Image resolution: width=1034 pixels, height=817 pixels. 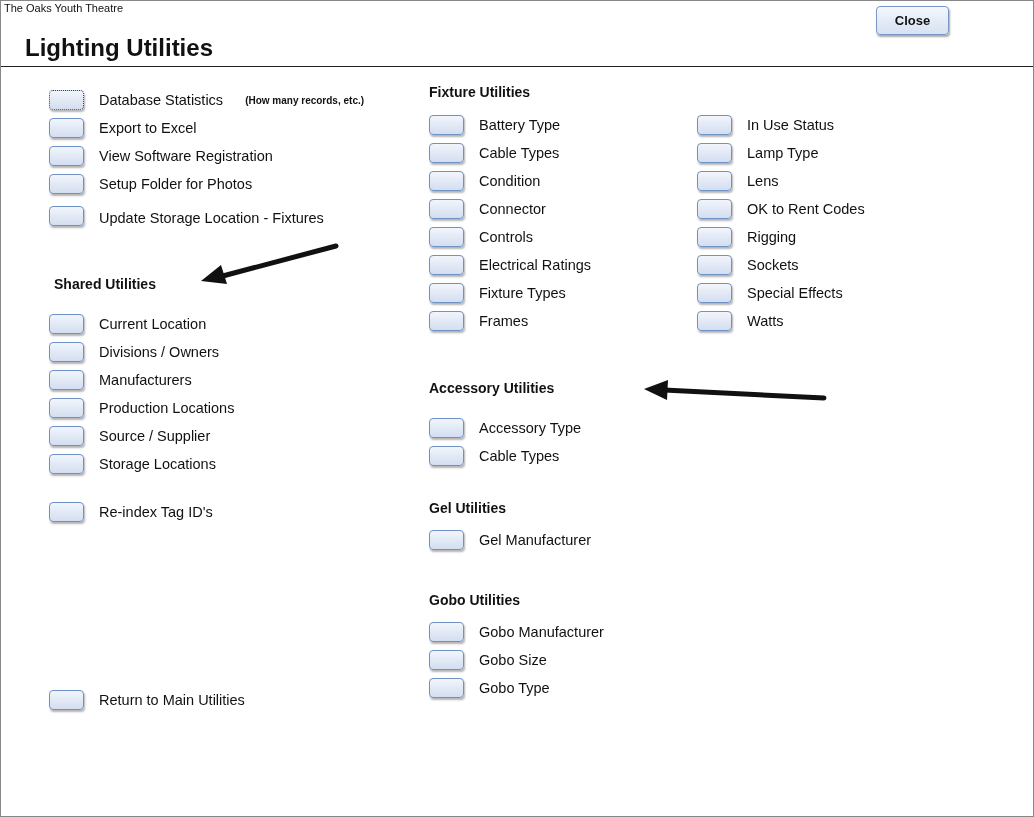 I want to click on utility-label: Accessory Type, so click(x=530, y=428).